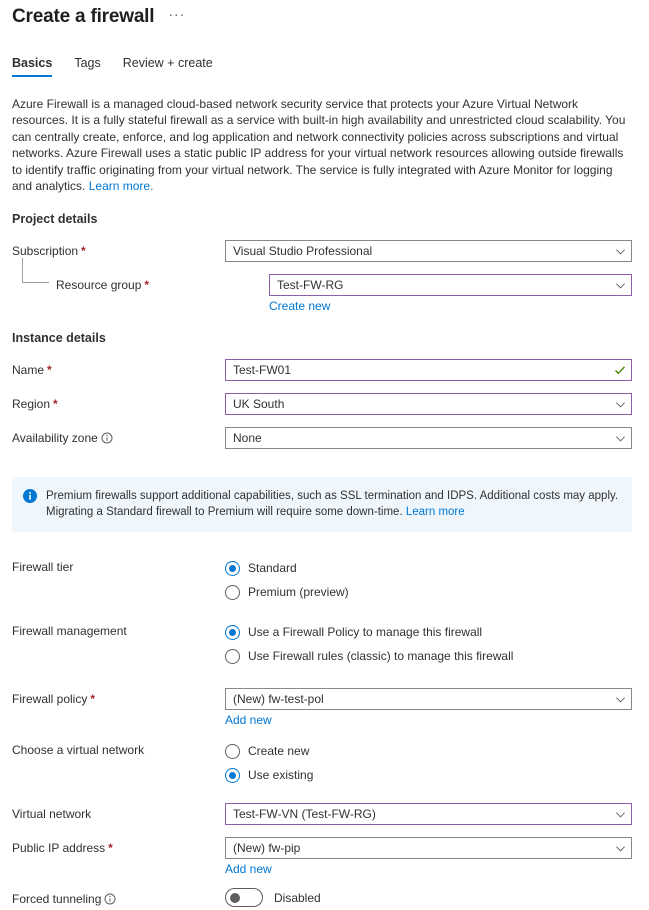 The image size is (649, 910). Describe the element at coordinates (428, 251) in the screenshot. I see `subscription-select: Visual Studio Professional` at that location.